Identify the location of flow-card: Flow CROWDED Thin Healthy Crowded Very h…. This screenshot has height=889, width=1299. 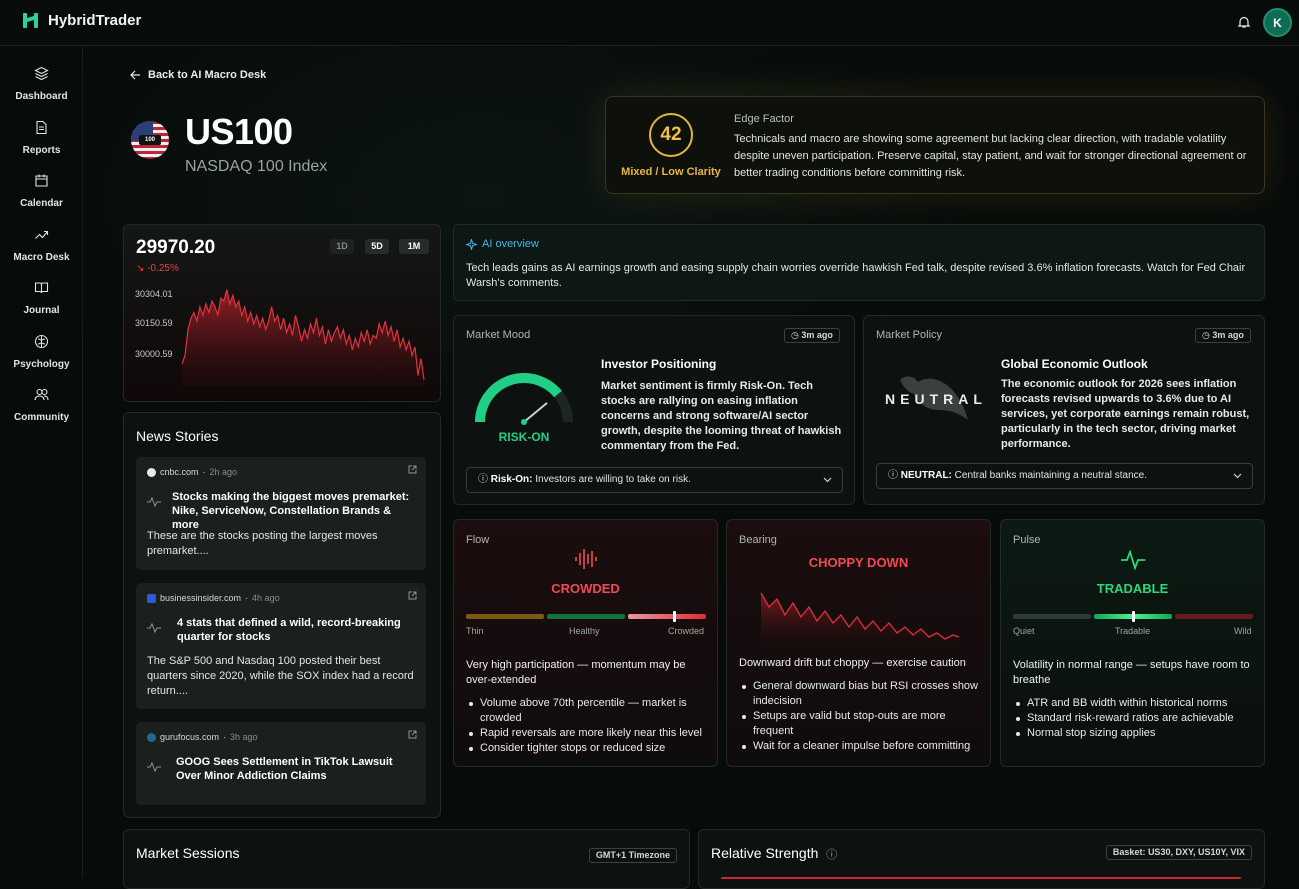
(585, 643).